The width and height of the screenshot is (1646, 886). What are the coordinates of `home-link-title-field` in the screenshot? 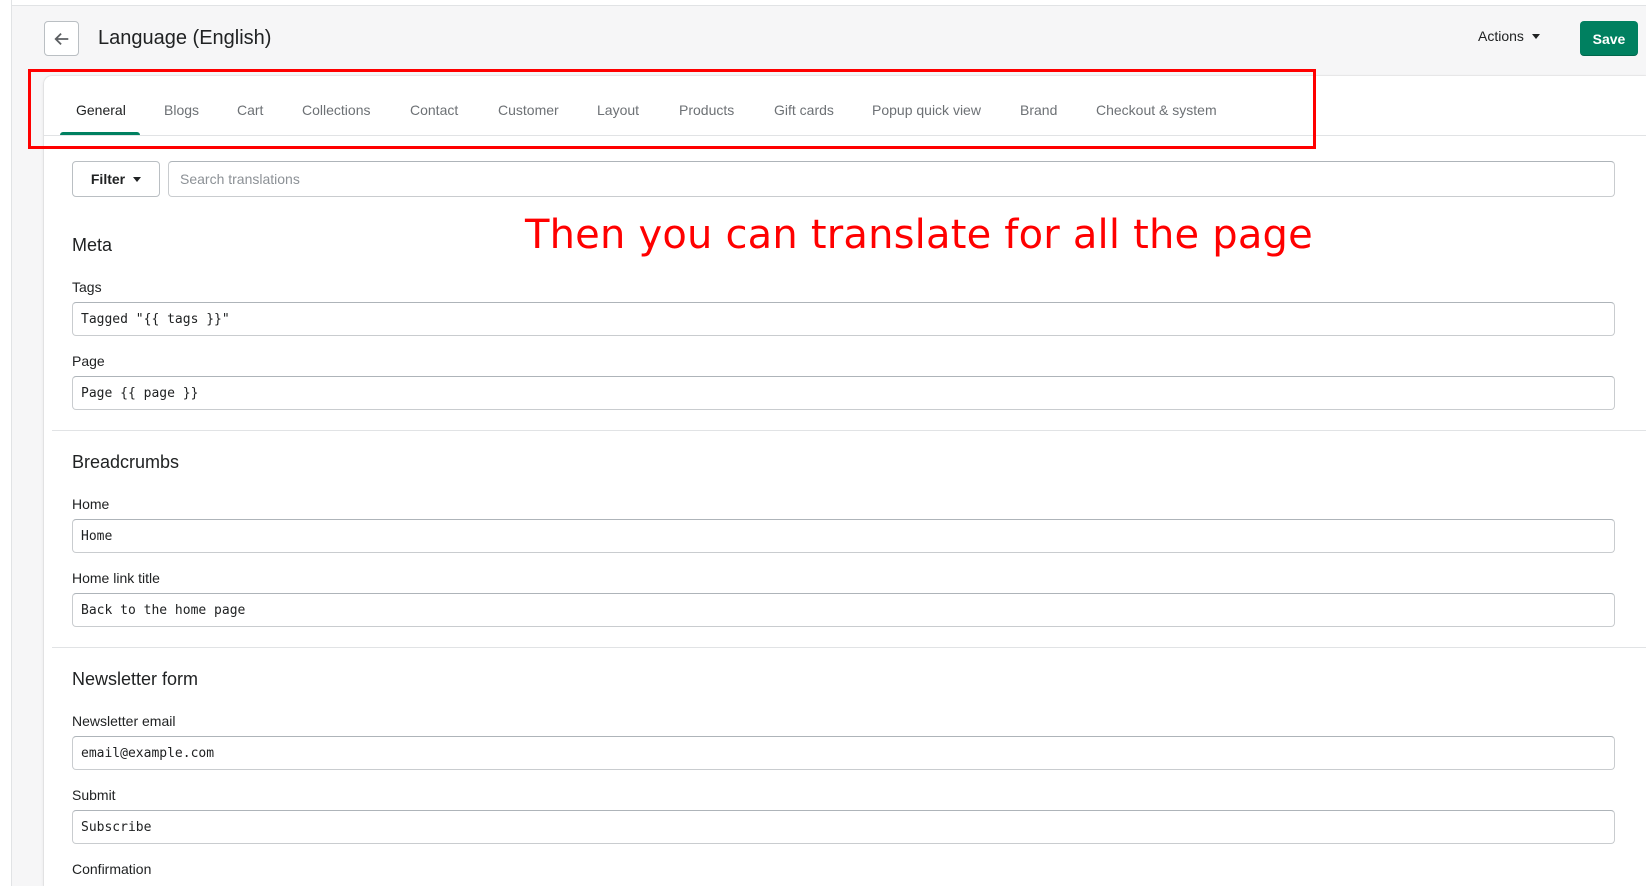 It's located at (843, 610).